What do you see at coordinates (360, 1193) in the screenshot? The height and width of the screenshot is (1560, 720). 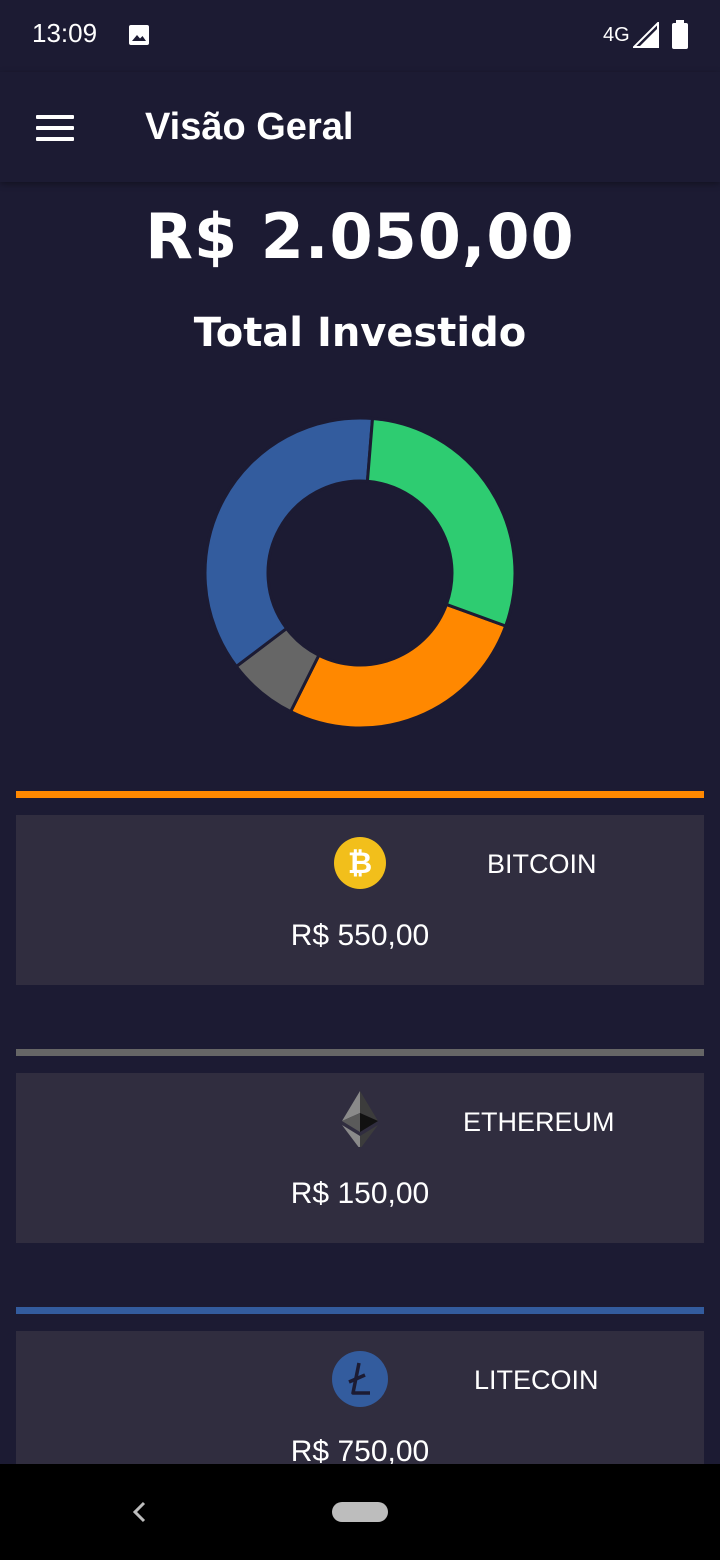 I see `coin-value: R$ 150,00` at bounding box center [360, 1193].